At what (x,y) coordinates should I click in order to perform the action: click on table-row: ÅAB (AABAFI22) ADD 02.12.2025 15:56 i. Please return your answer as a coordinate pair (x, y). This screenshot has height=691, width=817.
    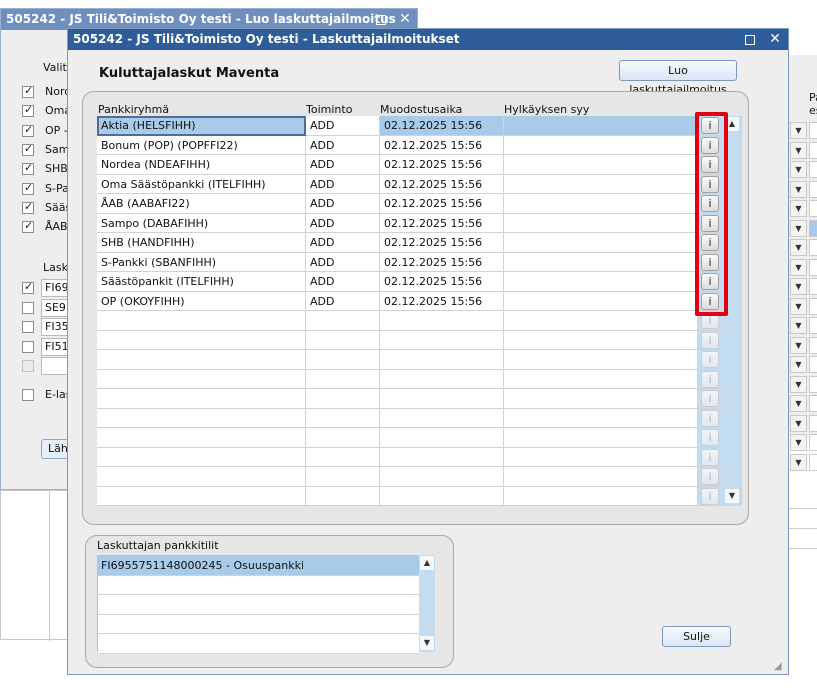
    Looking at the image, I should click on (419, 204).